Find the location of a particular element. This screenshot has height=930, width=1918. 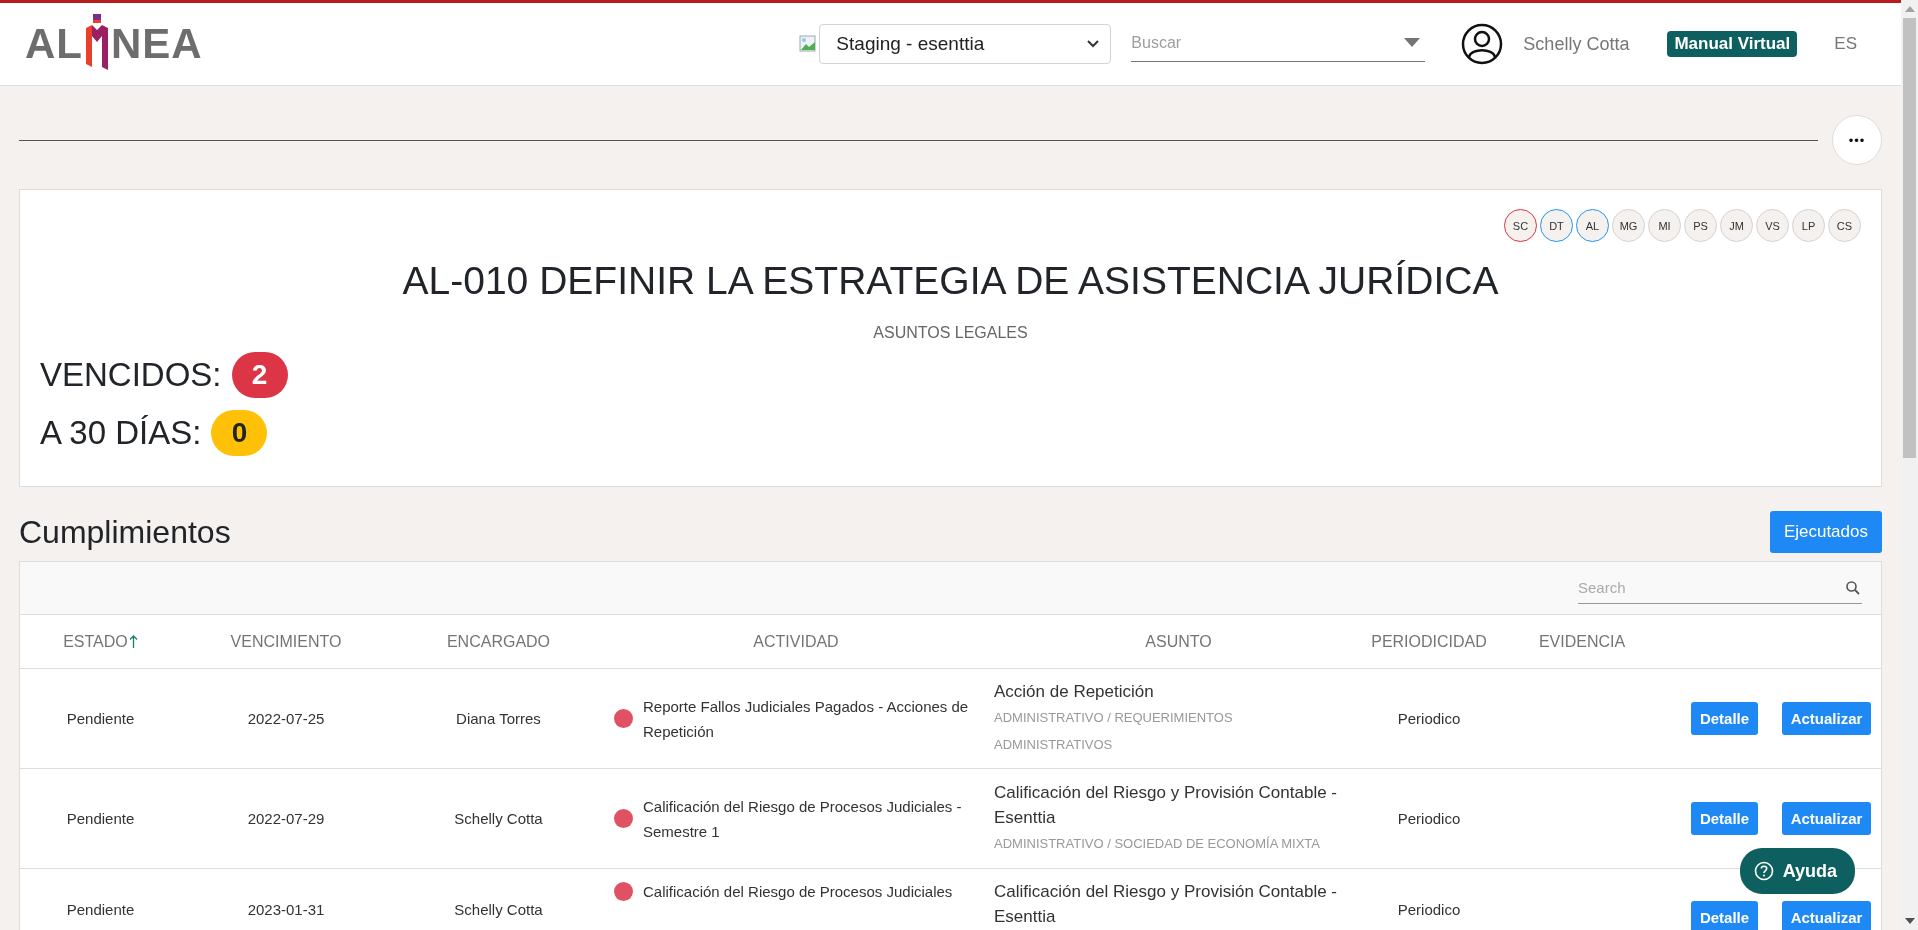

process-area: ASUNTOS LEGALES is located at coordinates (950, 333).